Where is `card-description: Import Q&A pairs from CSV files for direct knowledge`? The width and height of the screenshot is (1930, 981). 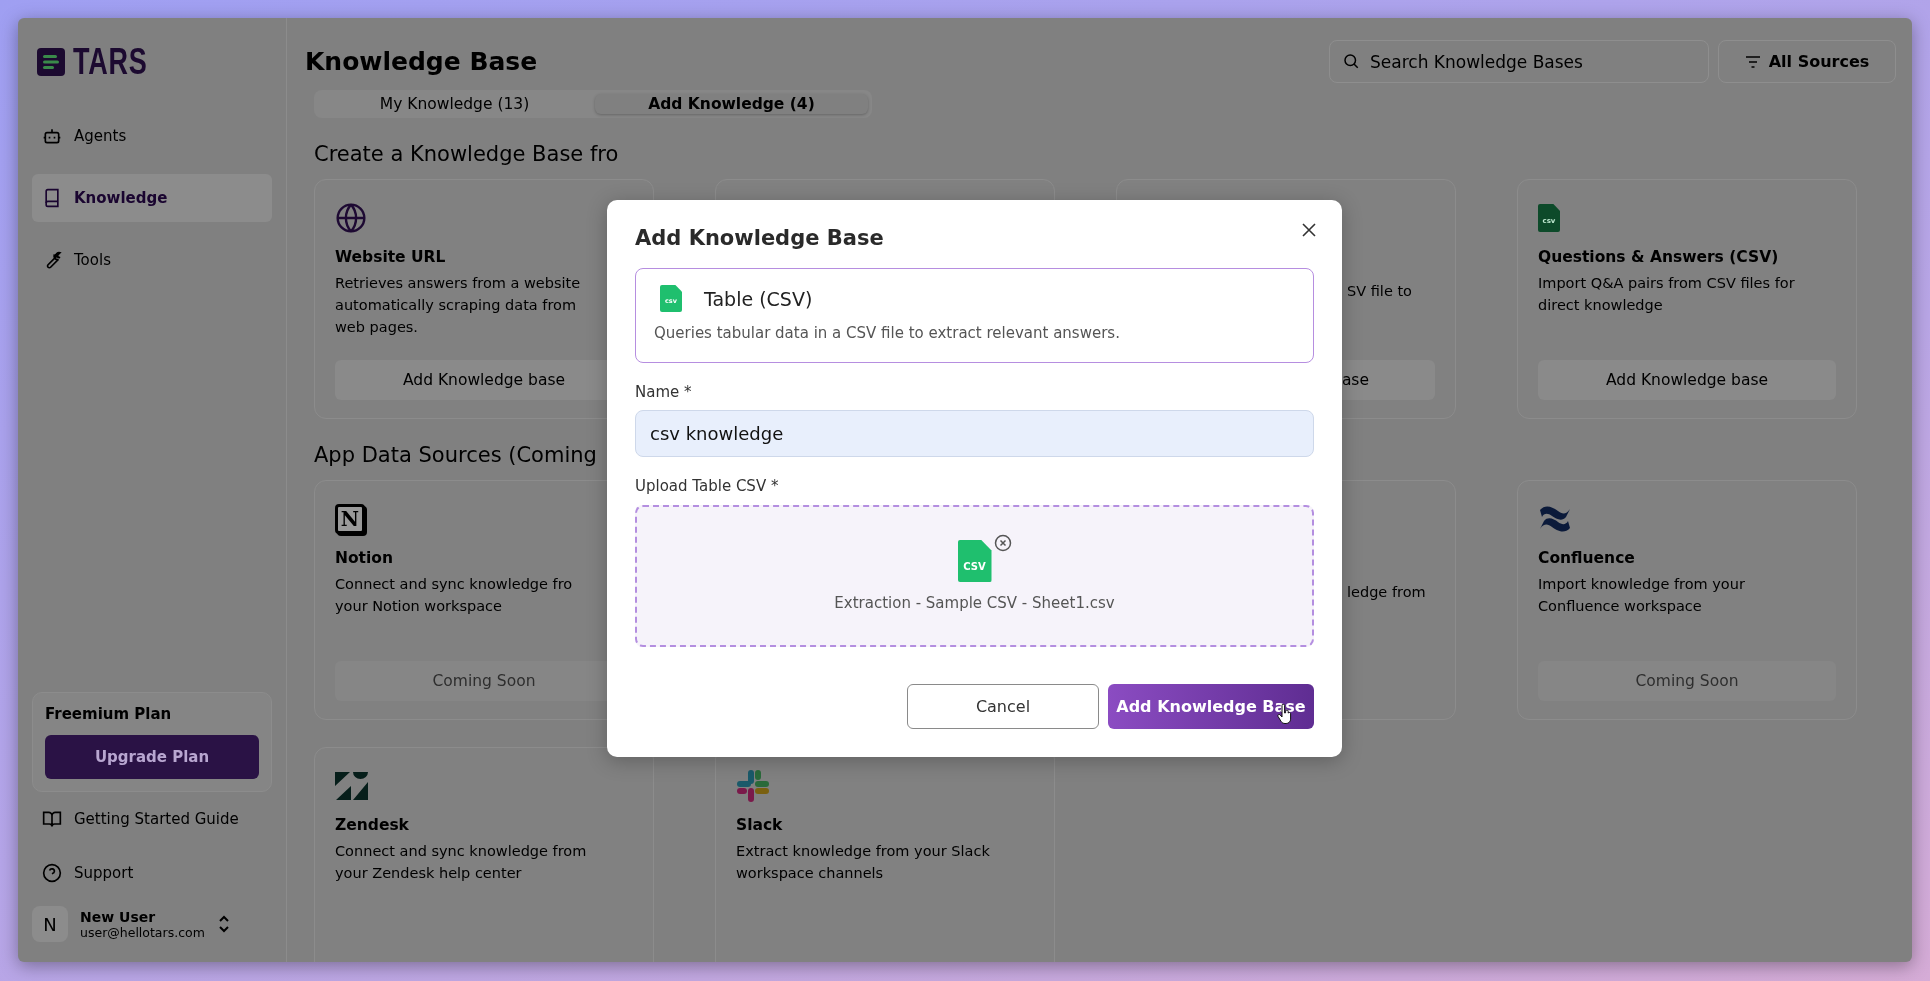 card-description: Import Q&A pairs from CSV files for direct knowledge is located at coordinates (1667, 294).